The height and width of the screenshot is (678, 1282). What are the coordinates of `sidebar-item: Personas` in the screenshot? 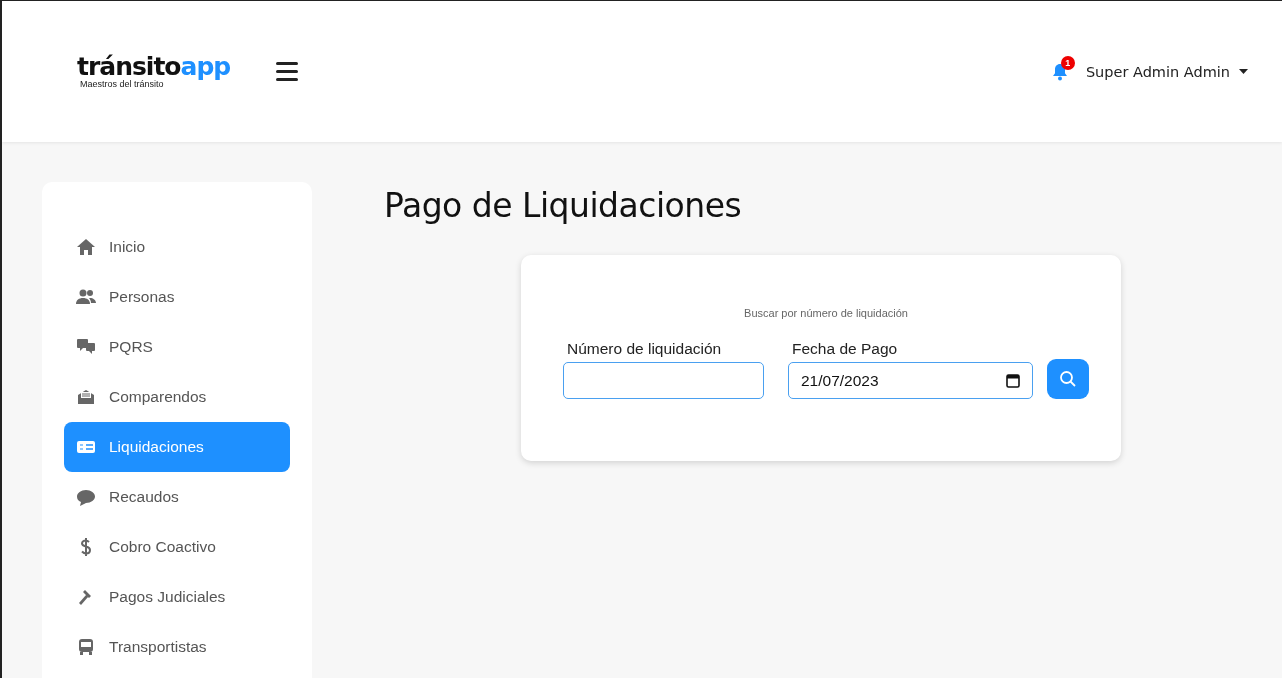 It's located at (177, 297).